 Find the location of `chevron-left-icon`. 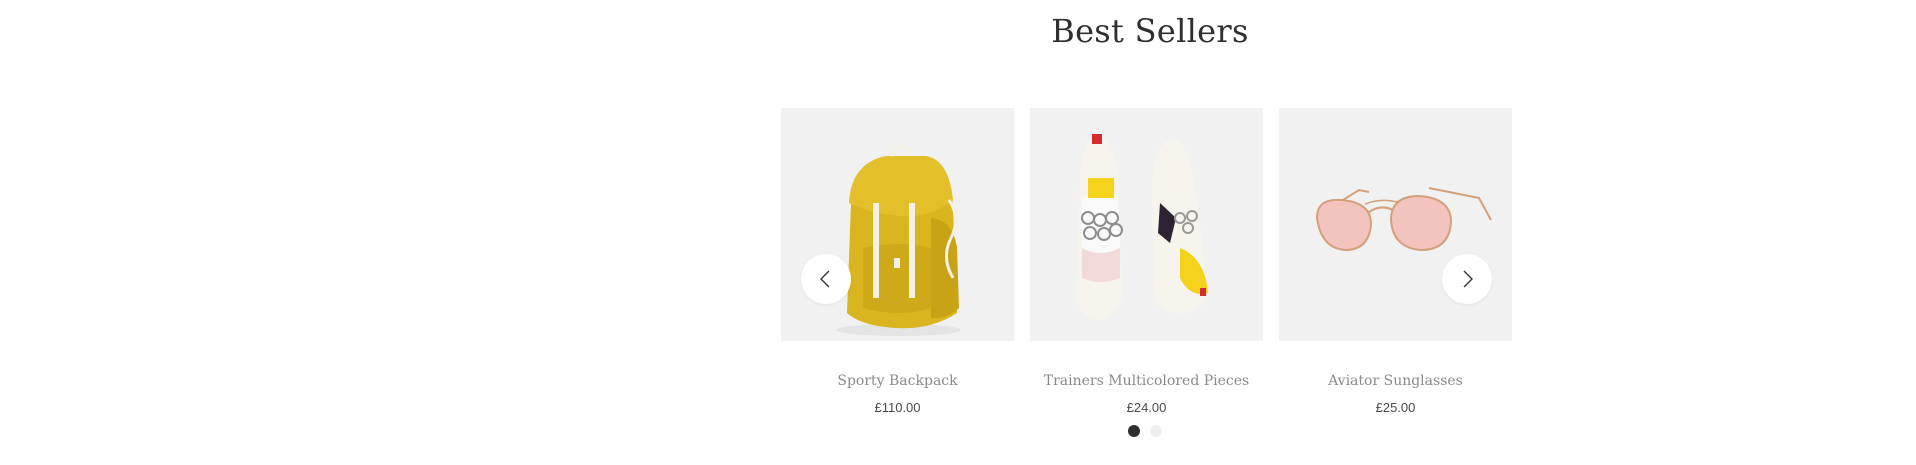

chevron-left-icon is located at coordinates (825, 279).